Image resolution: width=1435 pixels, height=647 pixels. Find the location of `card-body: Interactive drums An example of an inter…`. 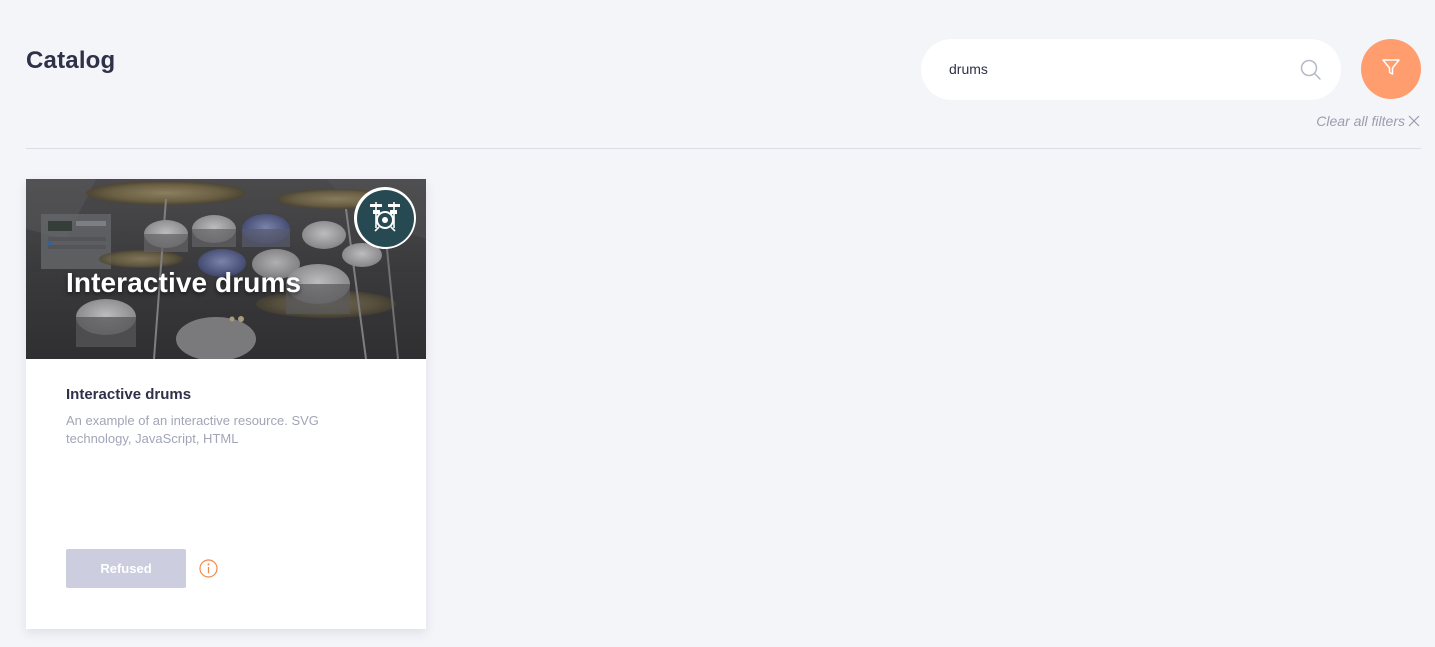

card-body: Interactive drums An example of an inter… is located at coordinates (226, 494).